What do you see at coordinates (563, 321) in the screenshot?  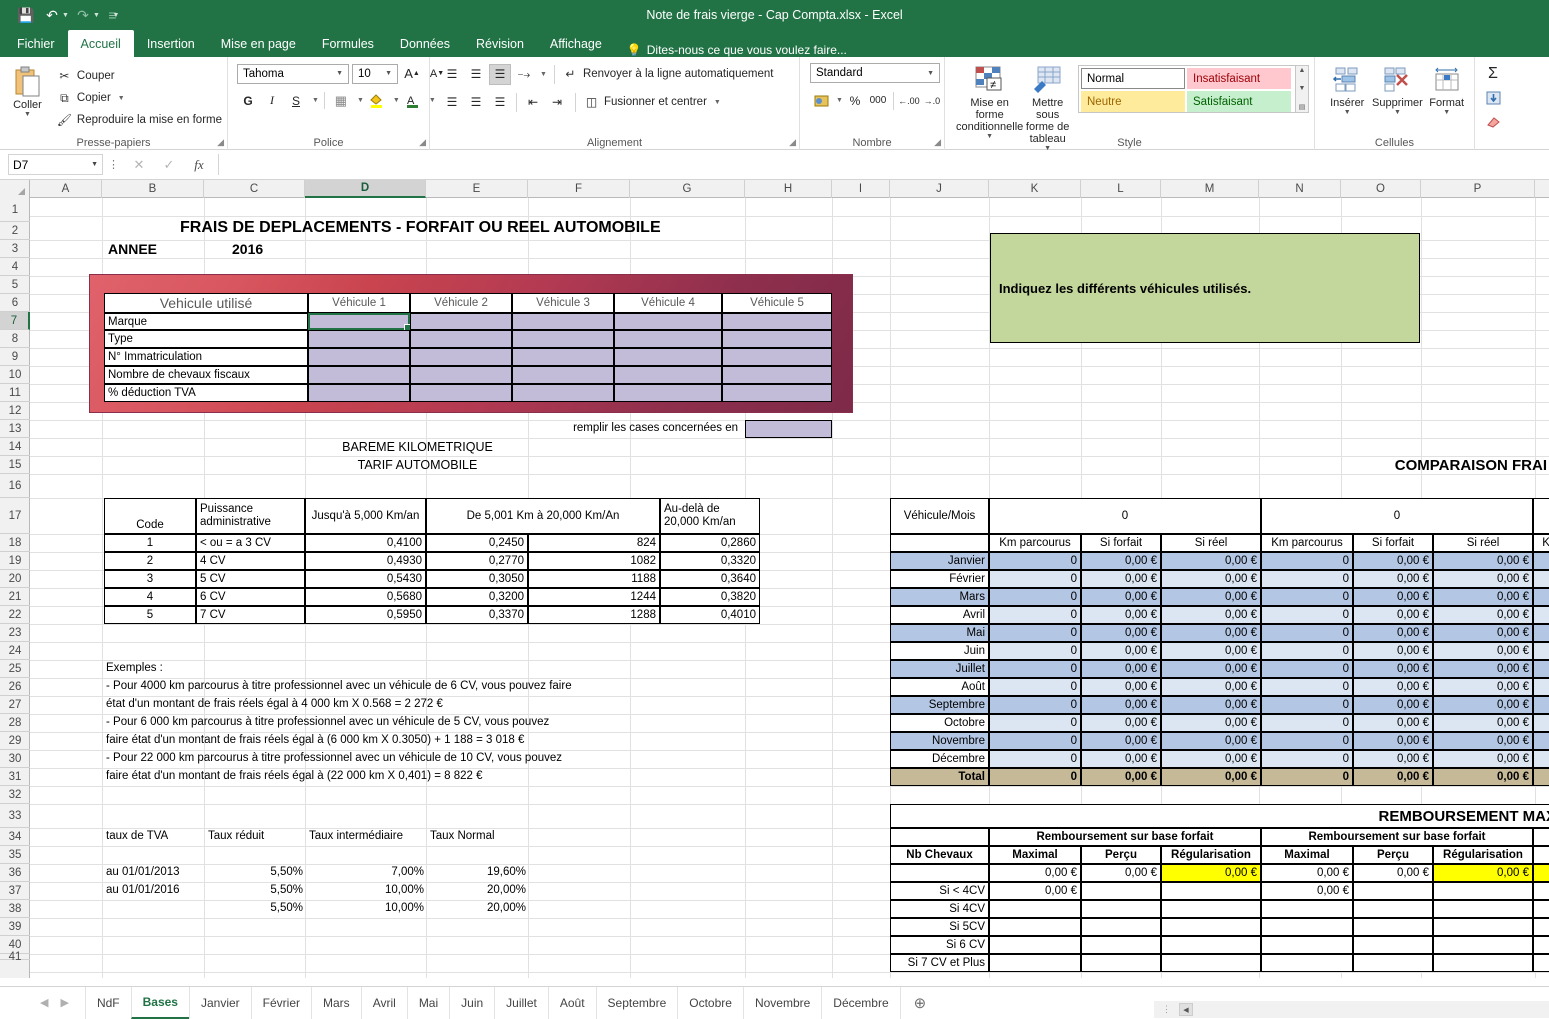 I see `vehicle-cell-f7` at bounding box center [563, 321].